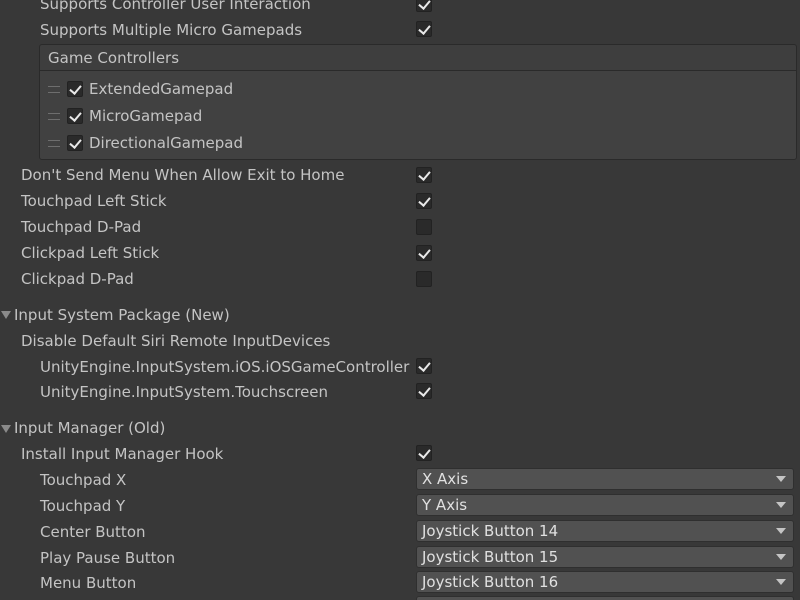  Describe the element at coordinates (424, 175) in the screenshot. I see `dont-send-menu-checkbox` at that location.